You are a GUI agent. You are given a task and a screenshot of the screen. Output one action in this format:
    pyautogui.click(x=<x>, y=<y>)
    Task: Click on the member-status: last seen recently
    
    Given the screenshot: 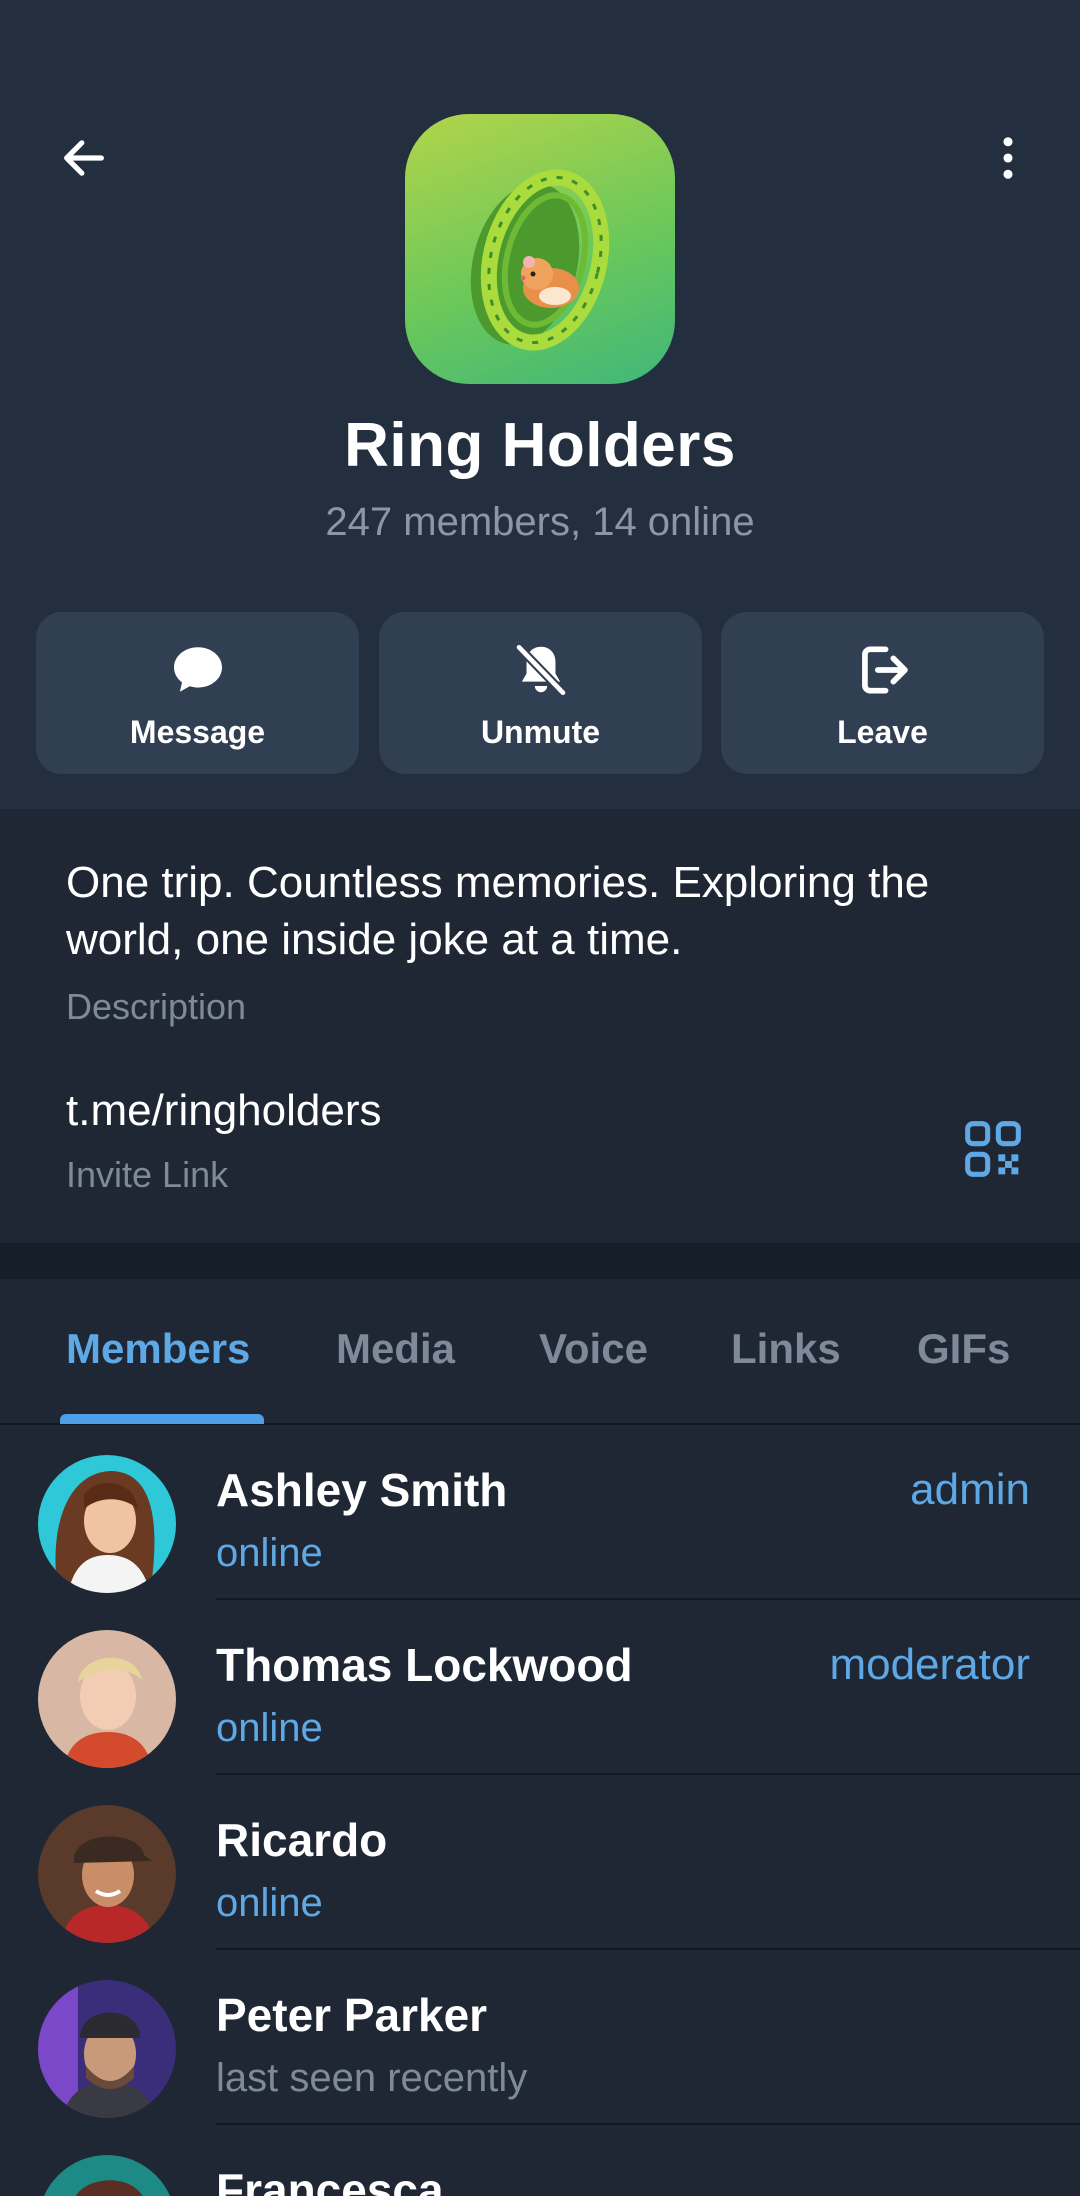 What is the action you would take?
    pyautogui.click(x=372, y=2078)
    